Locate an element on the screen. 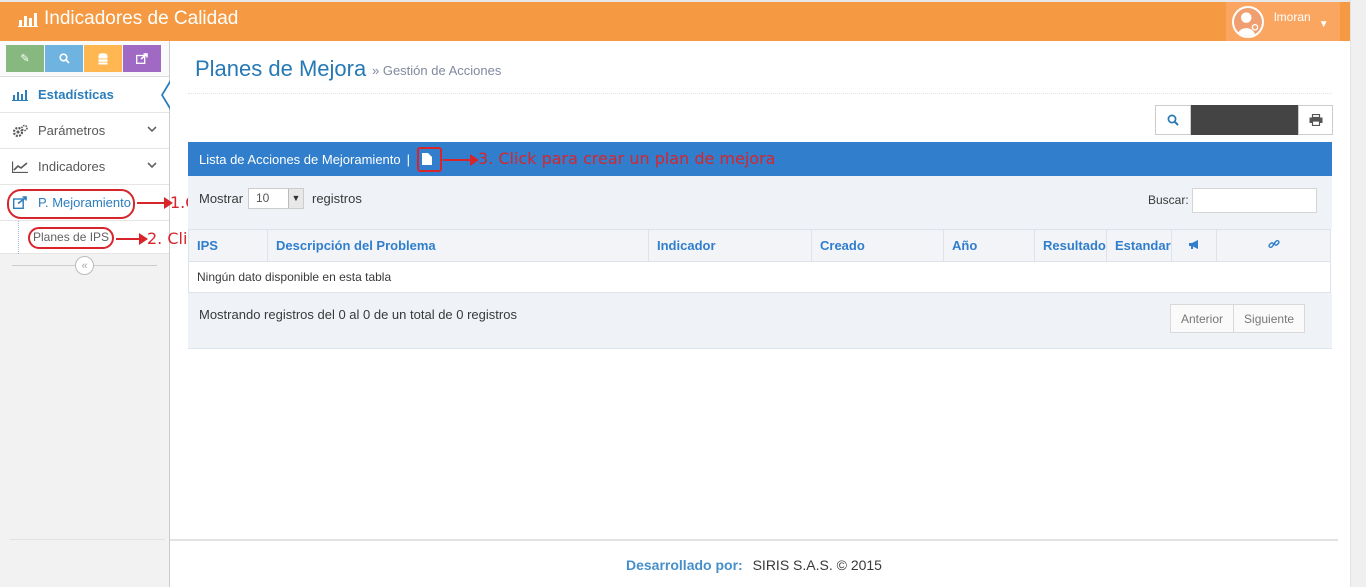 The width and height of the screenshot is (1366, 587). length-label: Mostrar is located at coordinates (221, 198).